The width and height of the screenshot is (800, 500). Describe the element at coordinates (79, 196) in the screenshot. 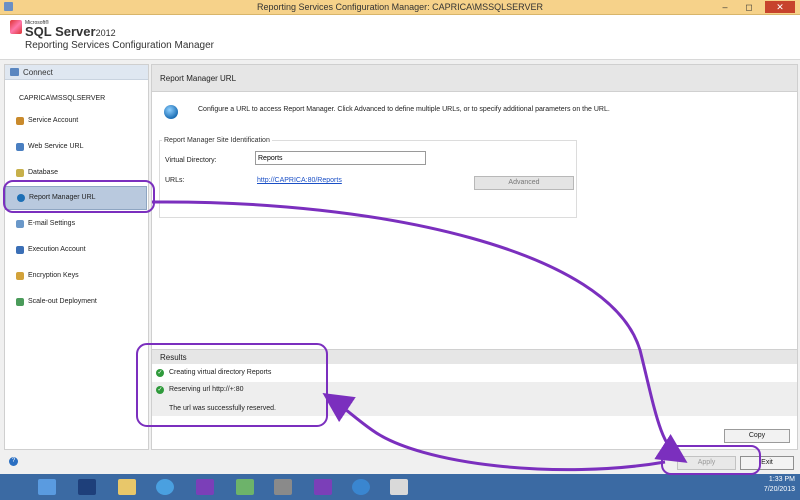

I see `highlight-report-manager-url` at that location.